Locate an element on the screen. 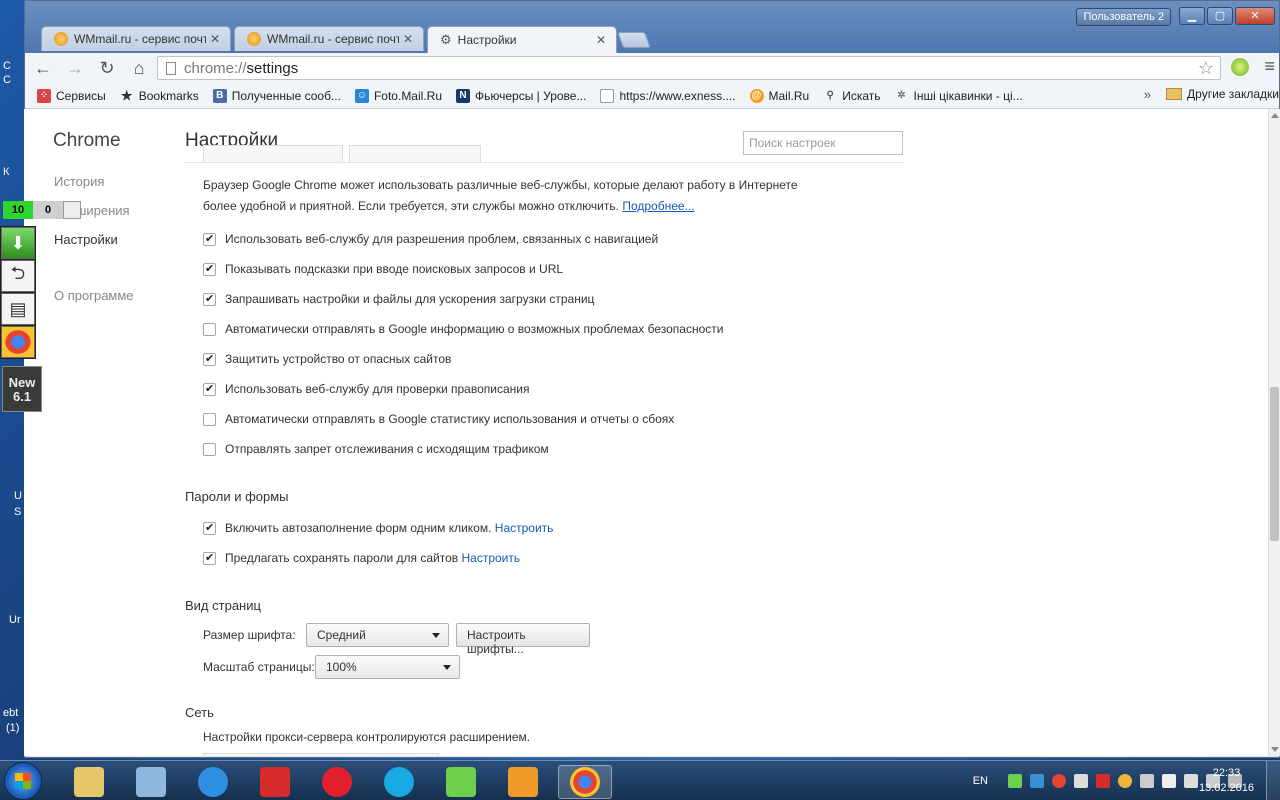 This screenshot has width=1280, height=800. control-panel-taskbar-button is located at coordinates (151, 782).